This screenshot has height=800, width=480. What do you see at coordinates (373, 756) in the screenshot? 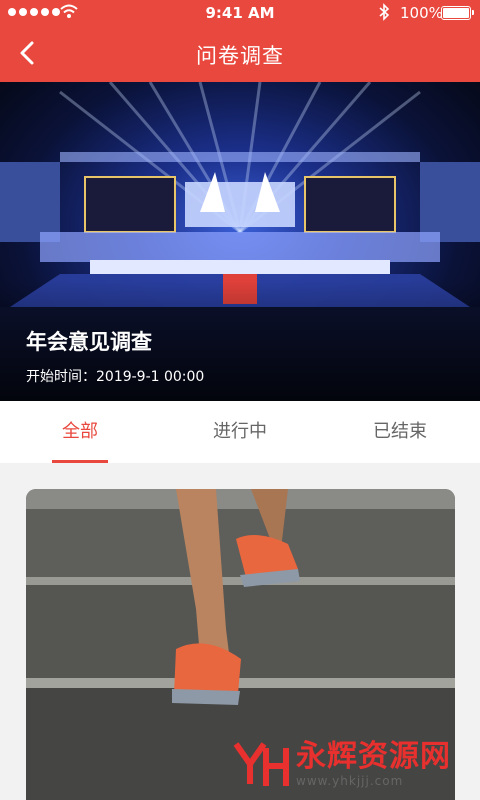
I see `watermark-name: 永辉资源网` at bounding box center [373, 756].